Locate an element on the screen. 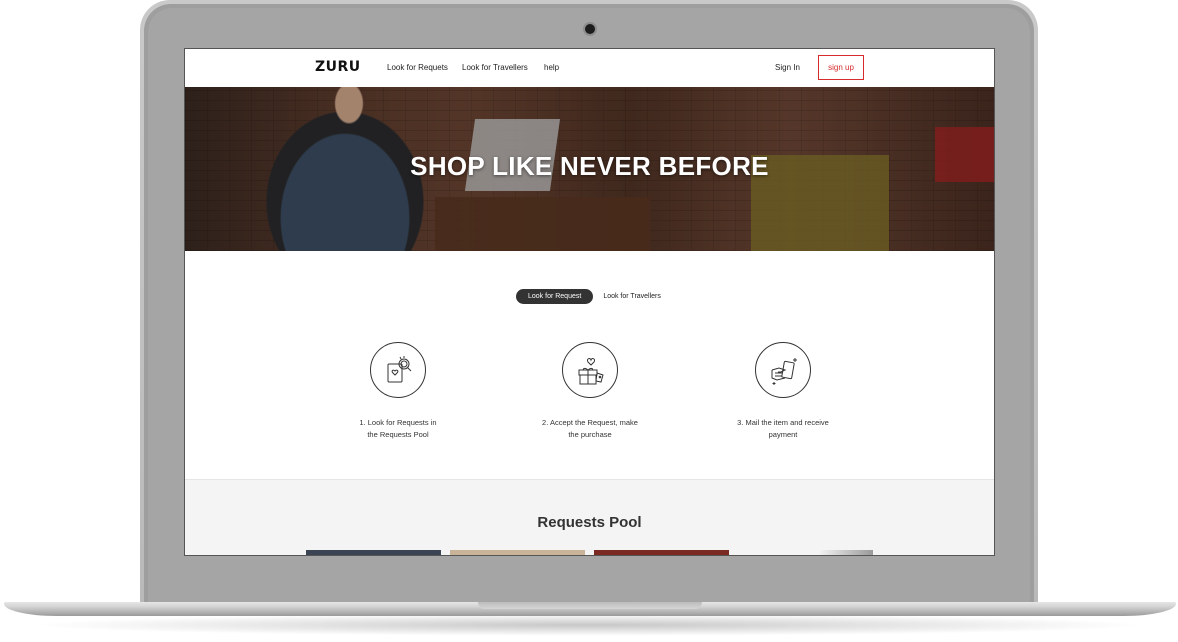 This screenshot has height=642, width=1178. logo: ZURU is located at coordinates (338, 67).